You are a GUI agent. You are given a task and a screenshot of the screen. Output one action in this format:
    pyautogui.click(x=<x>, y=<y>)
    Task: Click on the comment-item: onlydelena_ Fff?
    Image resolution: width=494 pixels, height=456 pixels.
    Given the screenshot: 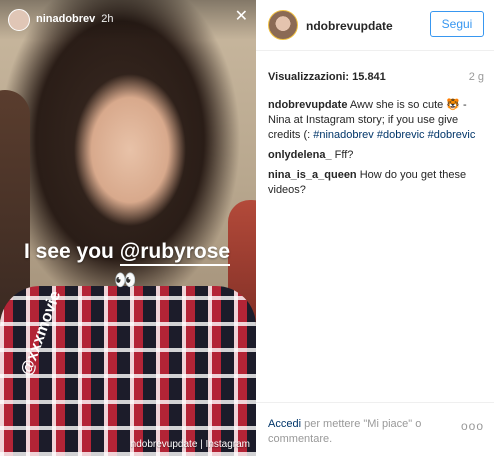 What is the action you would take?
    pyautogui.click(x=378, y=155)
    